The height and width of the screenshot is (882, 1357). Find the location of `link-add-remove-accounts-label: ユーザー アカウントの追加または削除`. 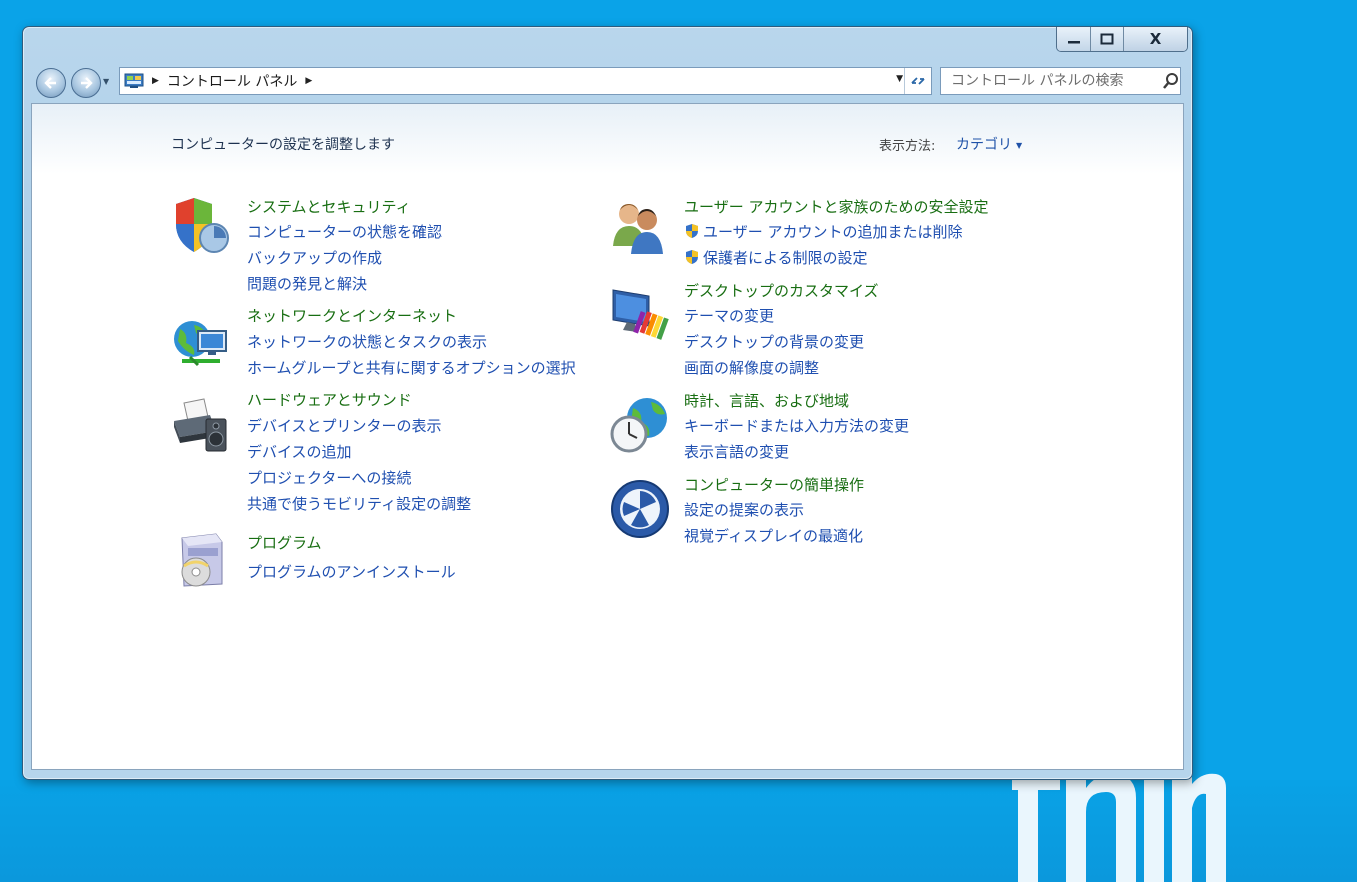

link-add-remove-accounts-label: ユーザー アカウントの追加または削除 is located at coordinates (833, 232).